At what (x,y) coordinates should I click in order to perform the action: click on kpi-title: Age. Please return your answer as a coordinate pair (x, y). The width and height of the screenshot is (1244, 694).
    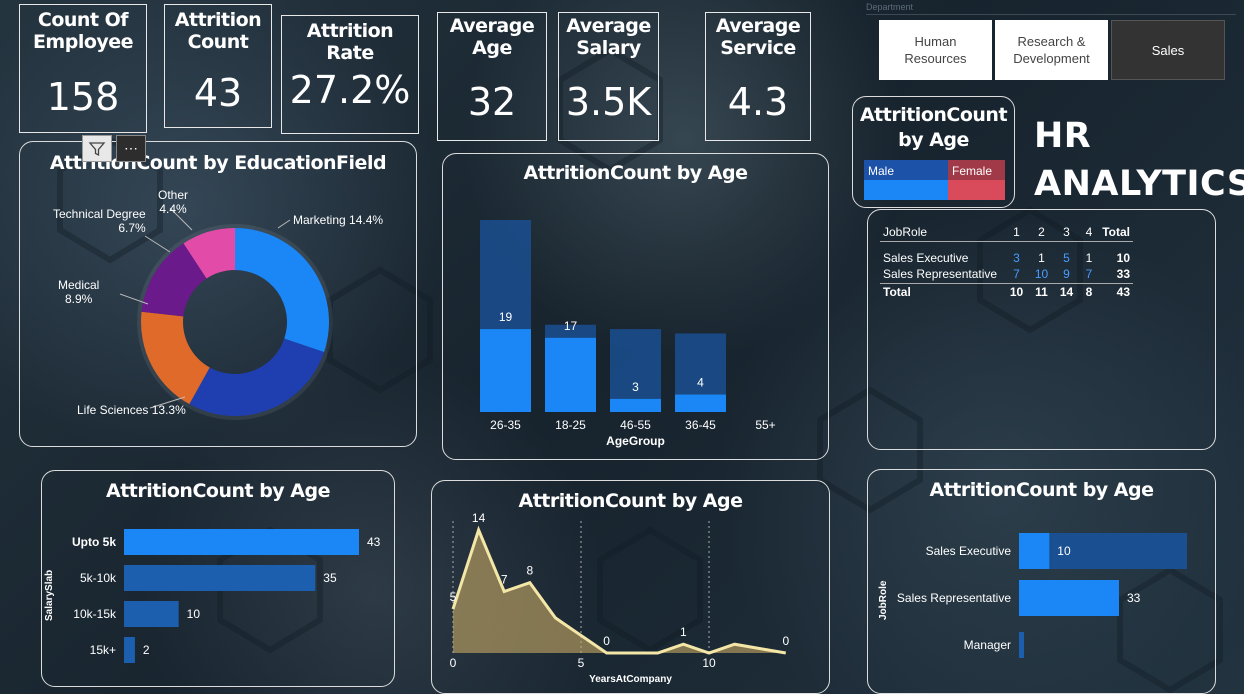
    Looking at the image, I should click on (492, 48).